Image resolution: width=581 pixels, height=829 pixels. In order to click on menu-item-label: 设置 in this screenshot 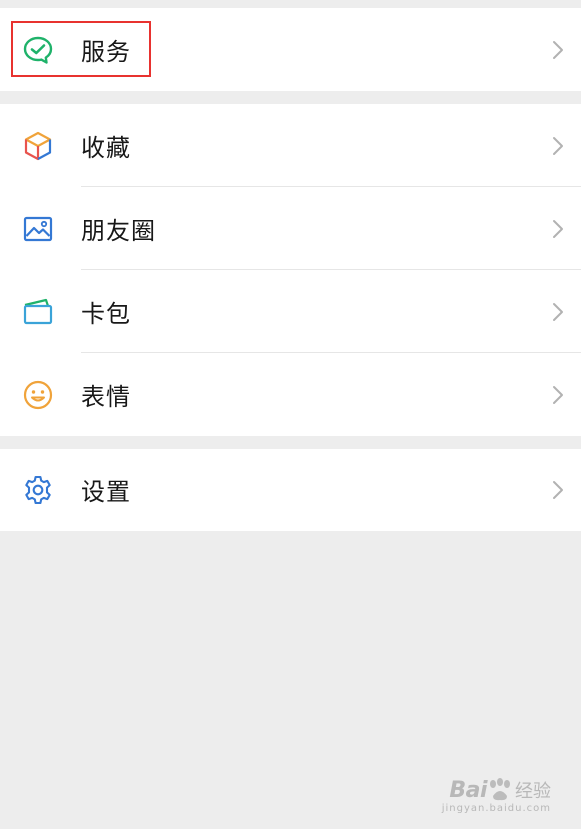, I will do `click(106, 491)`.